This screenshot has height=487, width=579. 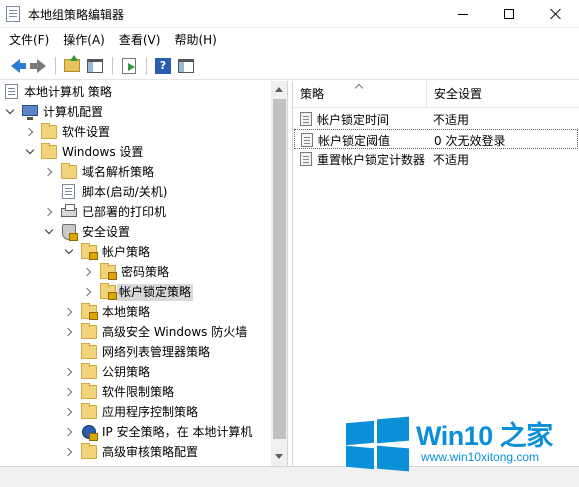 I want to click on maximize-button, so click(x=509, y=14).